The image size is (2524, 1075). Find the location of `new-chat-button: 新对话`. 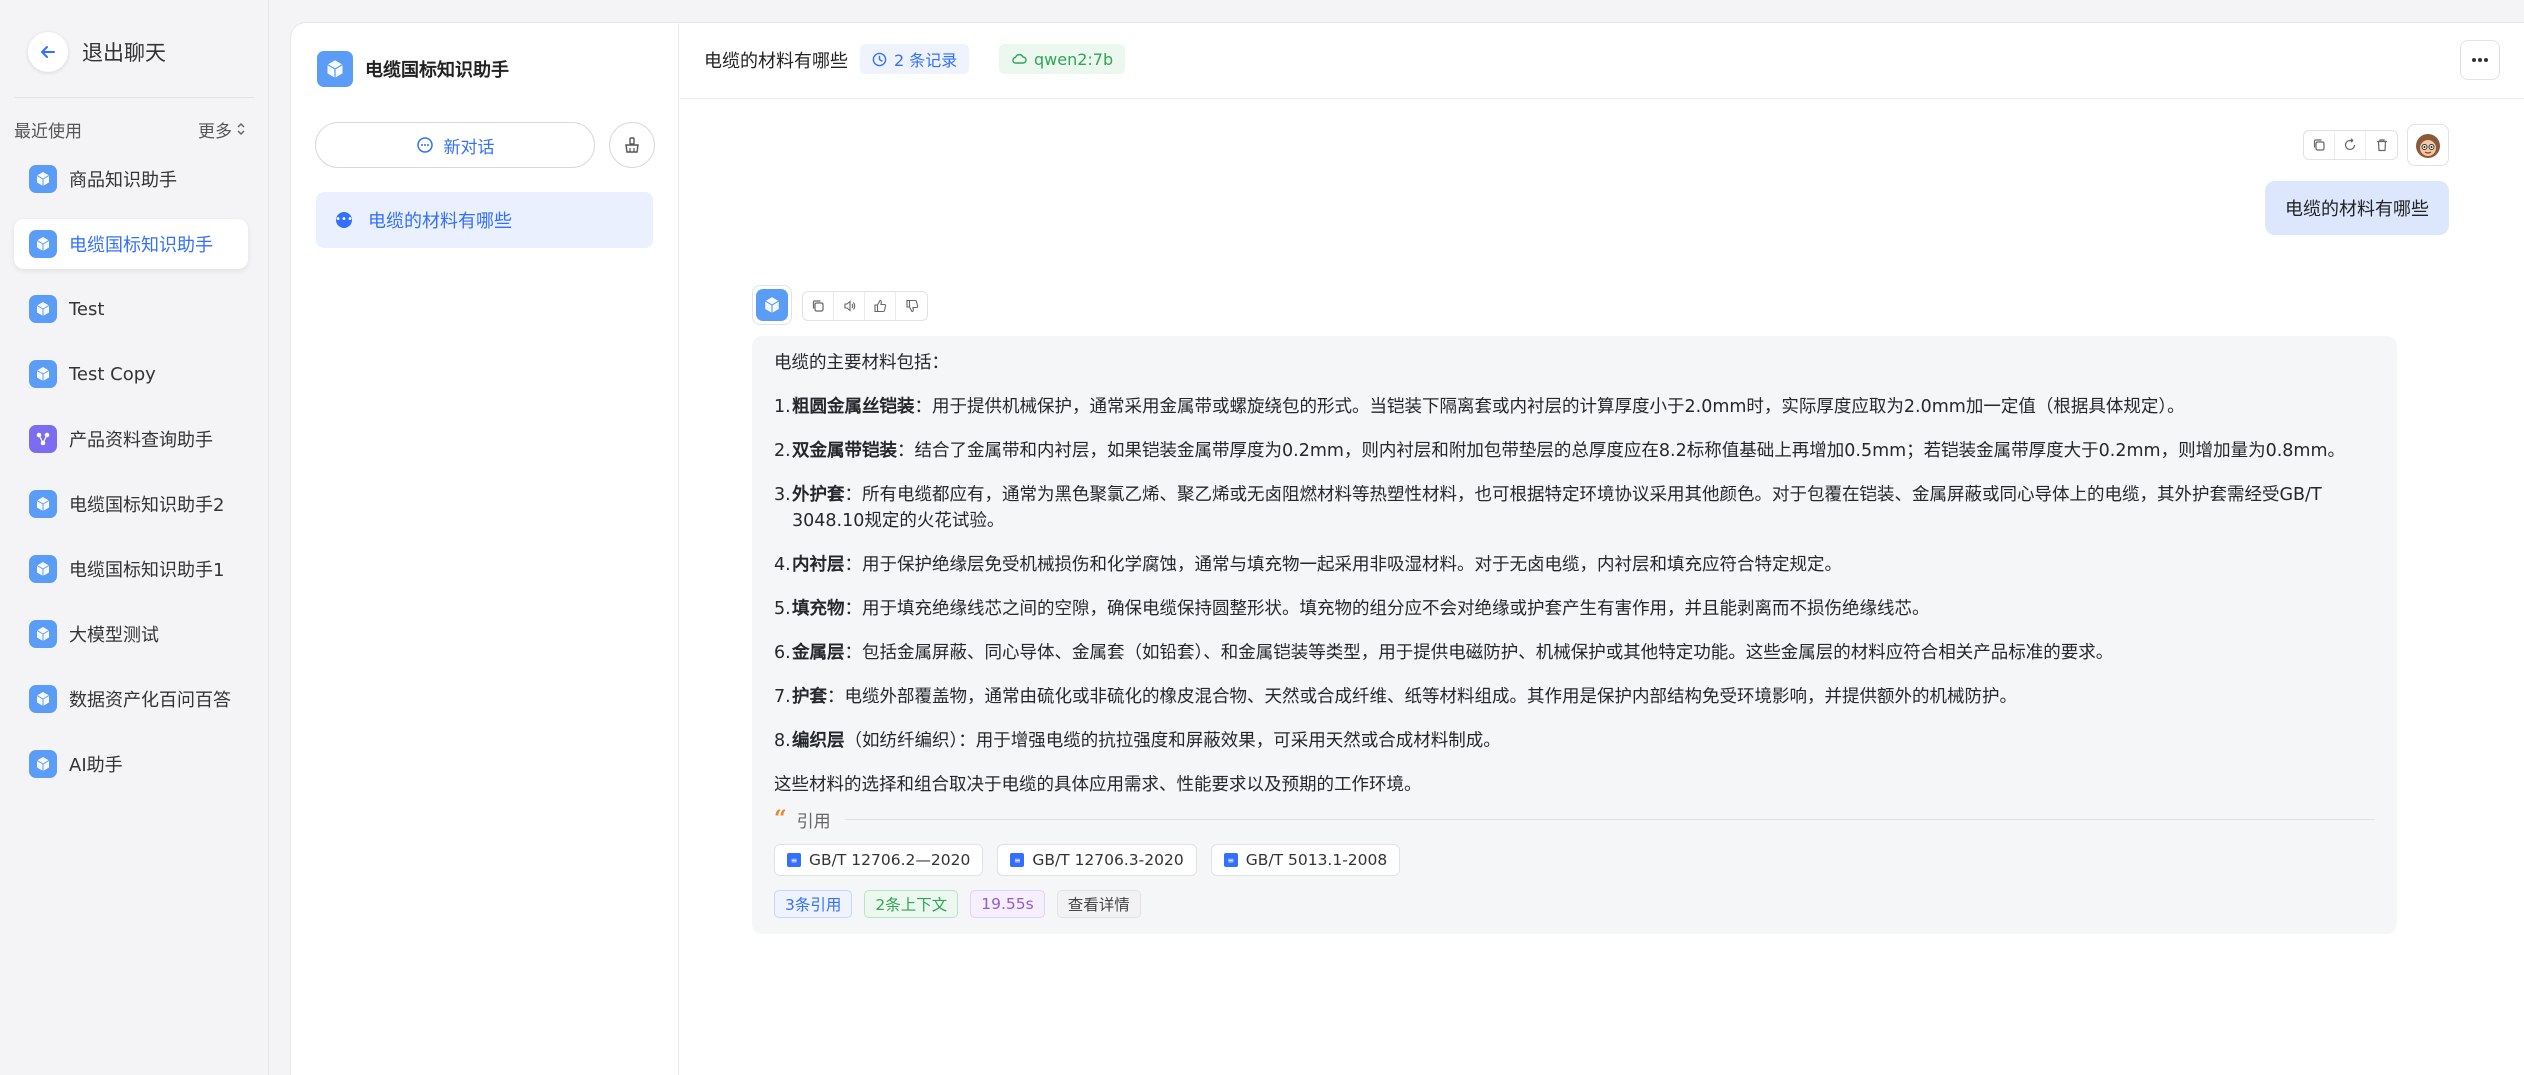

new-chat-button: 新对话 is located at coordinates (455, 145).